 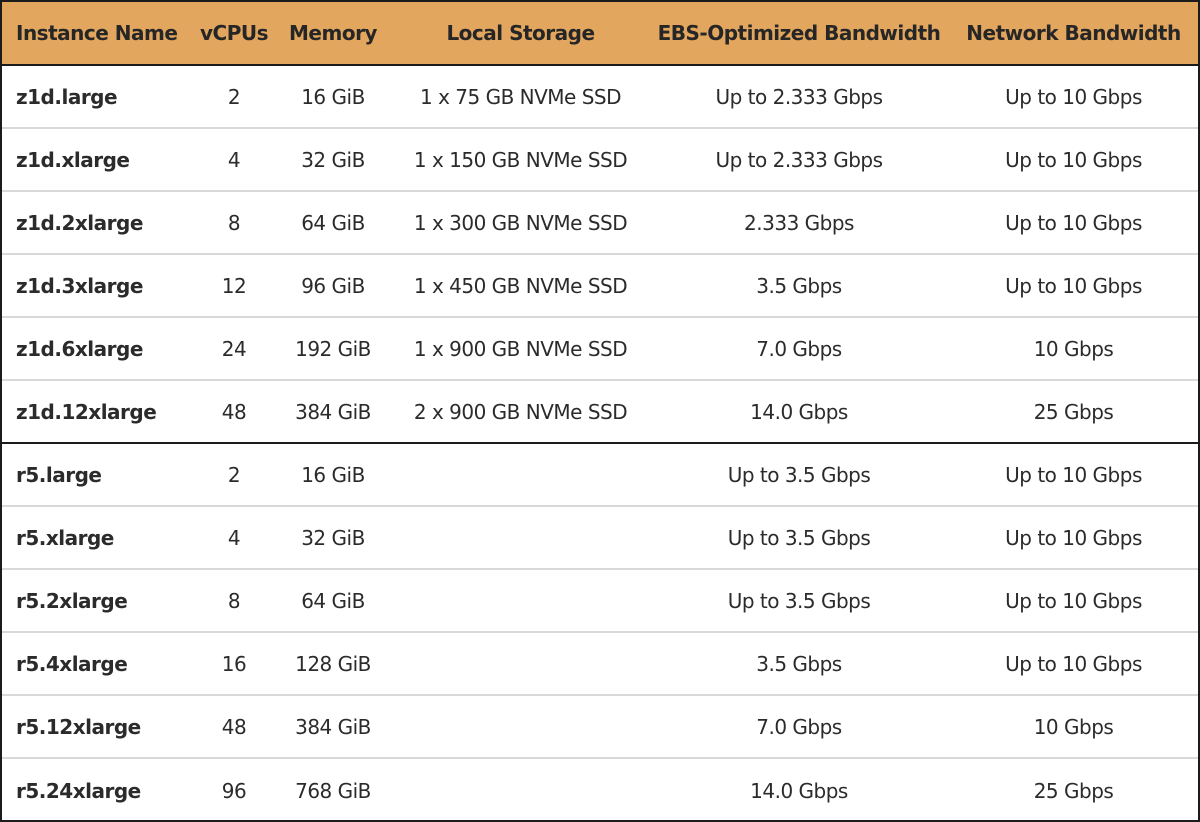 What do you see at coordinates (78, 790) in the screenshot?
I see `instance-name-cell: r5.24xlarge` at bounding box center [78, 790].